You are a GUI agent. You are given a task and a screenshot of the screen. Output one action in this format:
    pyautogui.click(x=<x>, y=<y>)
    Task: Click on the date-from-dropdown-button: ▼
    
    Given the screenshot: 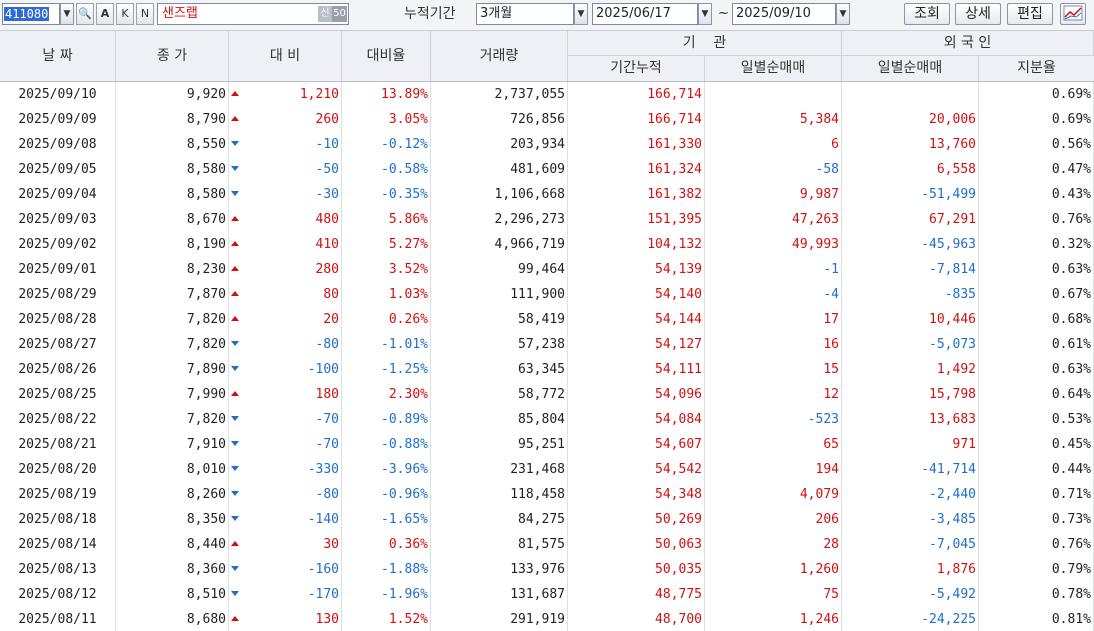 What is the action you would take?
    pyautogui.click(x=705, y=14)
    